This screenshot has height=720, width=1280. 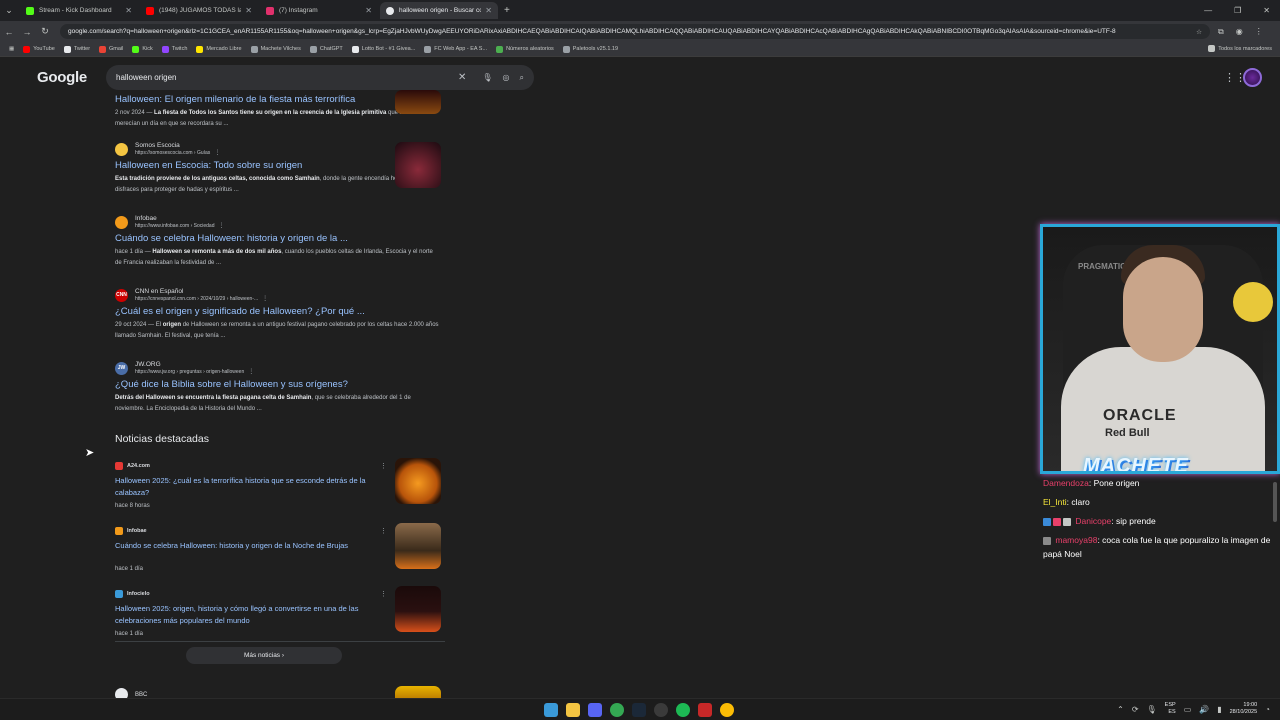 What do you see at coordinates (121, 295) in the screenshot?
I see `cnn-icon: CNN` at bounding box center [121, 295].